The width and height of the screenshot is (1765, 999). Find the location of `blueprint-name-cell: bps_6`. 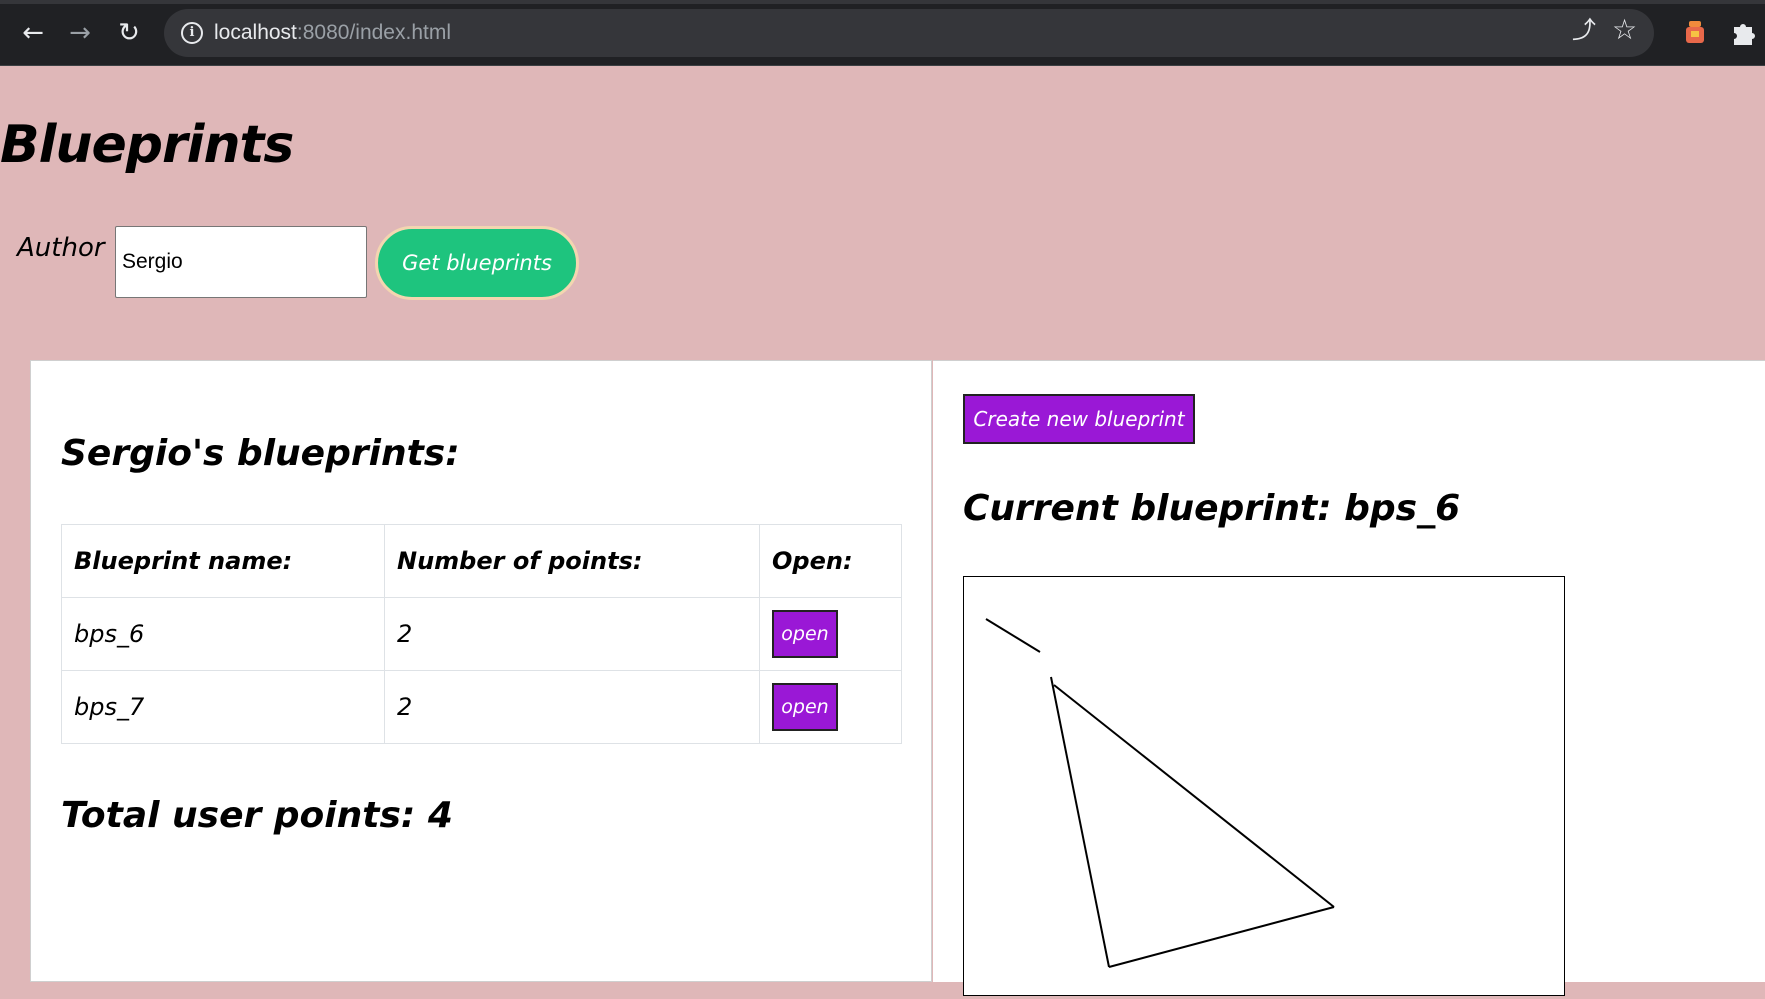

blueprint-name-cell: bps_6 is located at coordinates (223, 634).